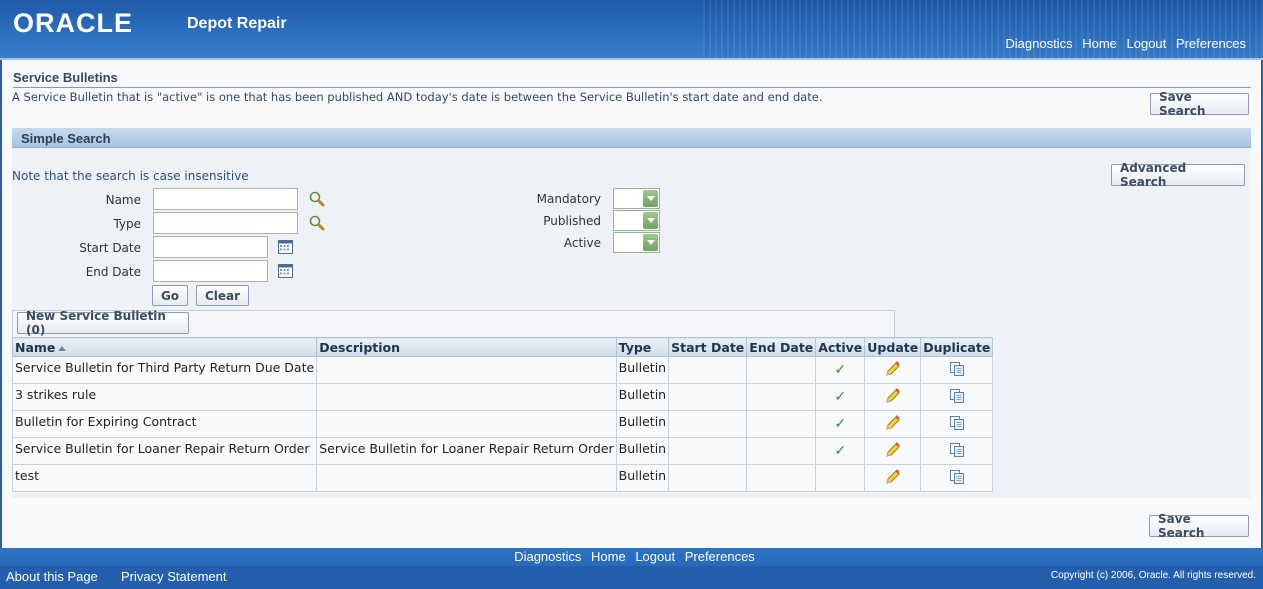 Image resolution: width=1263 pixels, height=589 pixels. What do you see at coordinates (636, 220) in the screenshot?
I see `published-select` at bounding box center [636, 220].